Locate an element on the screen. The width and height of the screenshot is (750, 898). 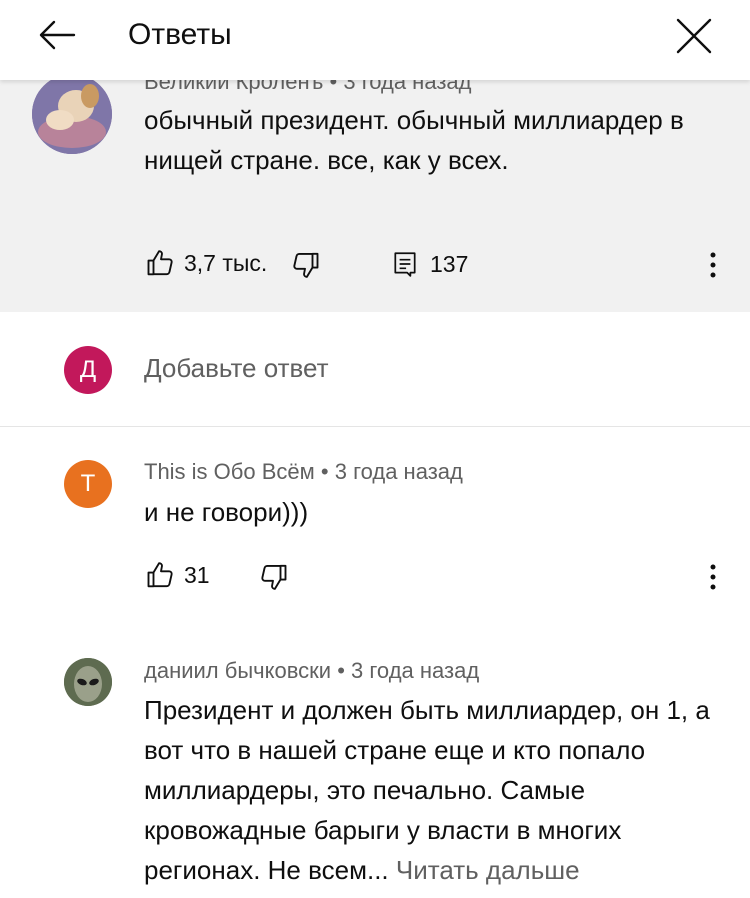
add-reply-input: Добавьте ответ is located at coordinates (236, 368).